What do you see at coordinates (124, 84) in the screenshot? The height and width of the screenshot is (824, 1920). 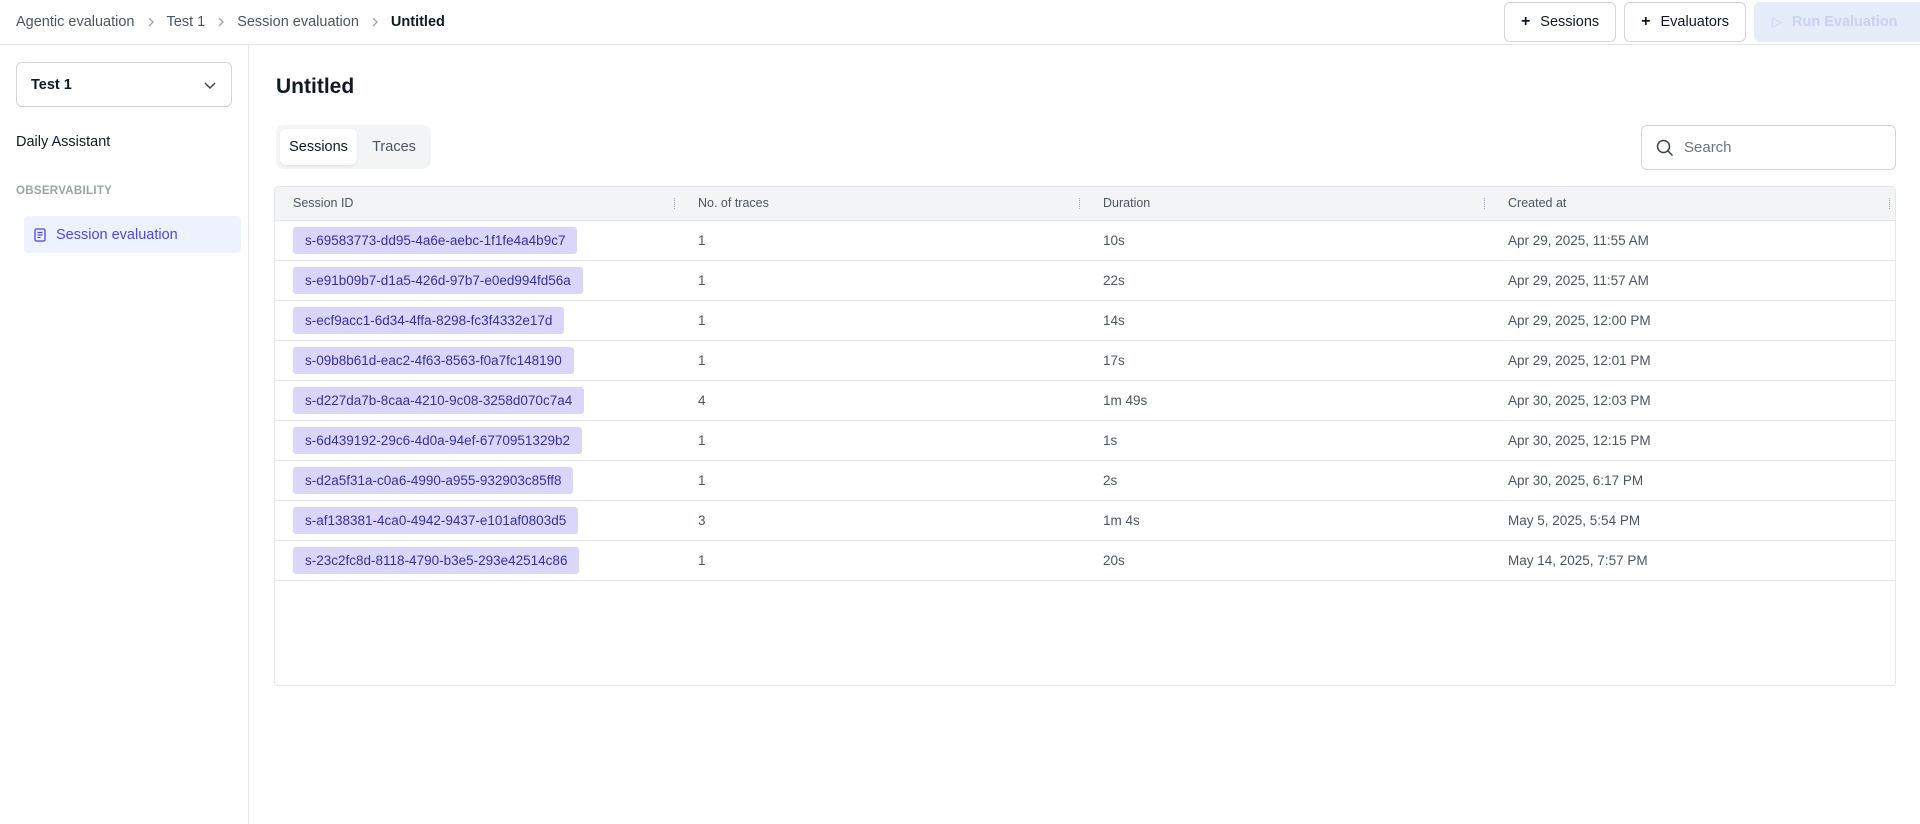 I see `project-select: Test 1` at bounding box center [124, 84].